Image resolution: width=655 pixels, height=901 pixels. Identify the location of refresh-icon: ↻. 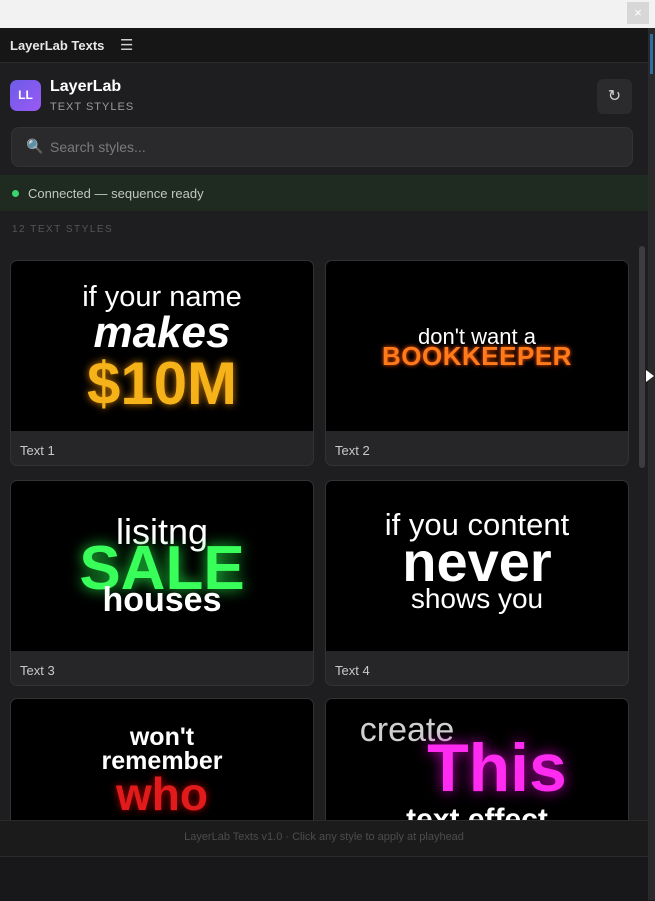
(614, 96).